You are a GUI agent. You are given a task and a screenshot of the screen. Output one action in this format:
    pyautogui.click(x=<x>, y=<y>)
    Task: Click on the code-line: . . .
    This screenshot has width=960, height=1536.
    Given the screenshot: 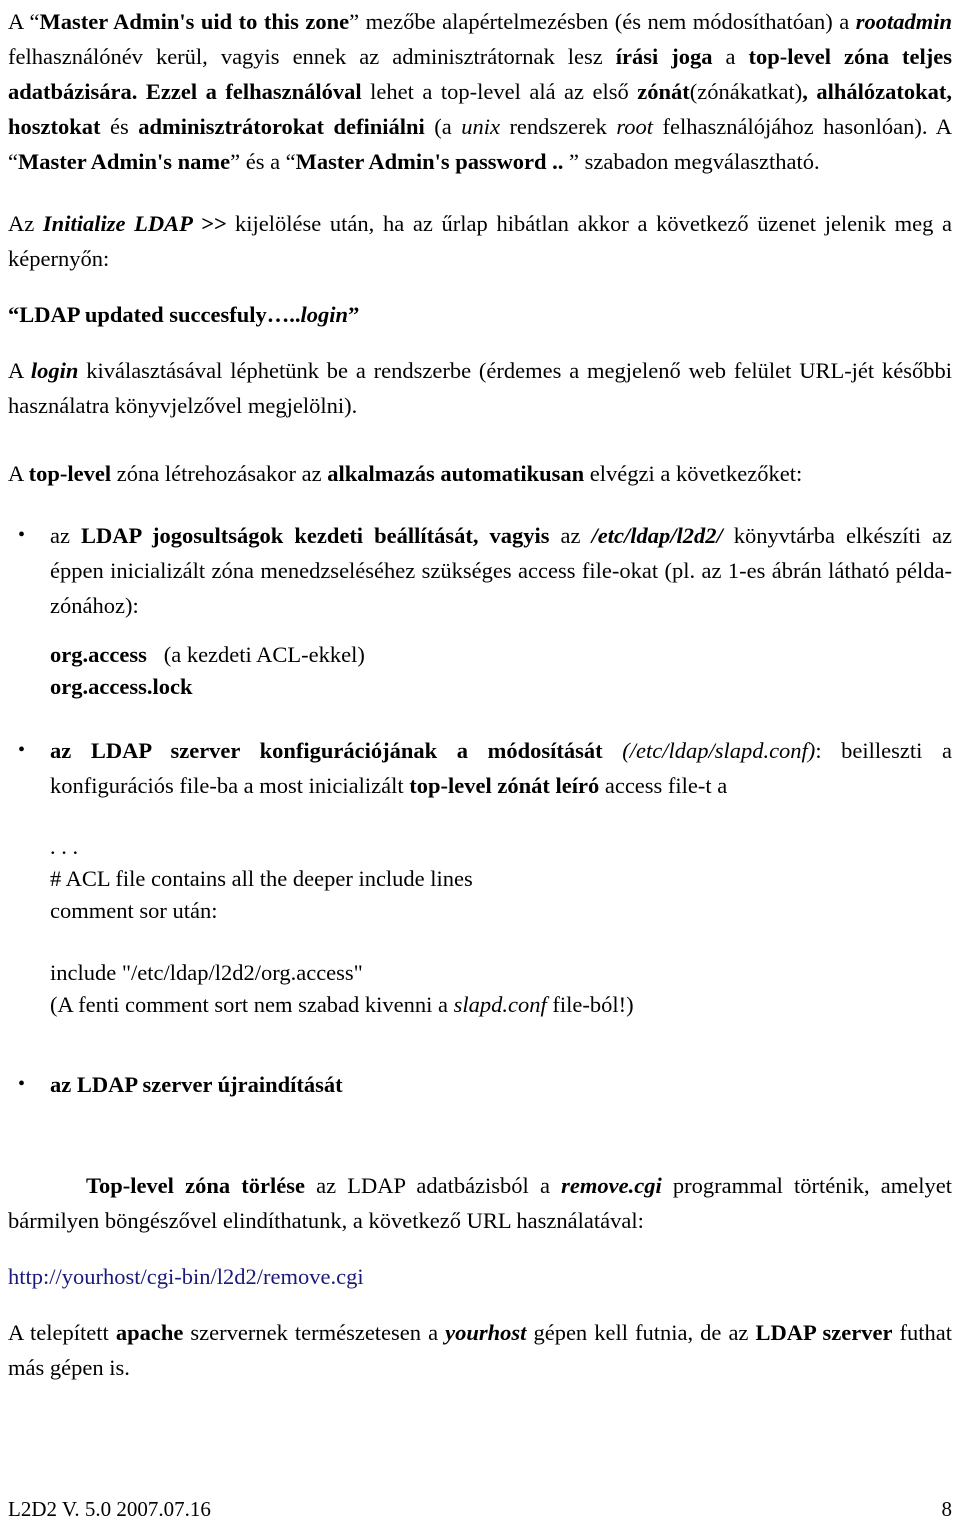 What is the action you would take?
    pyautogui.click(x=64, y=846)
    